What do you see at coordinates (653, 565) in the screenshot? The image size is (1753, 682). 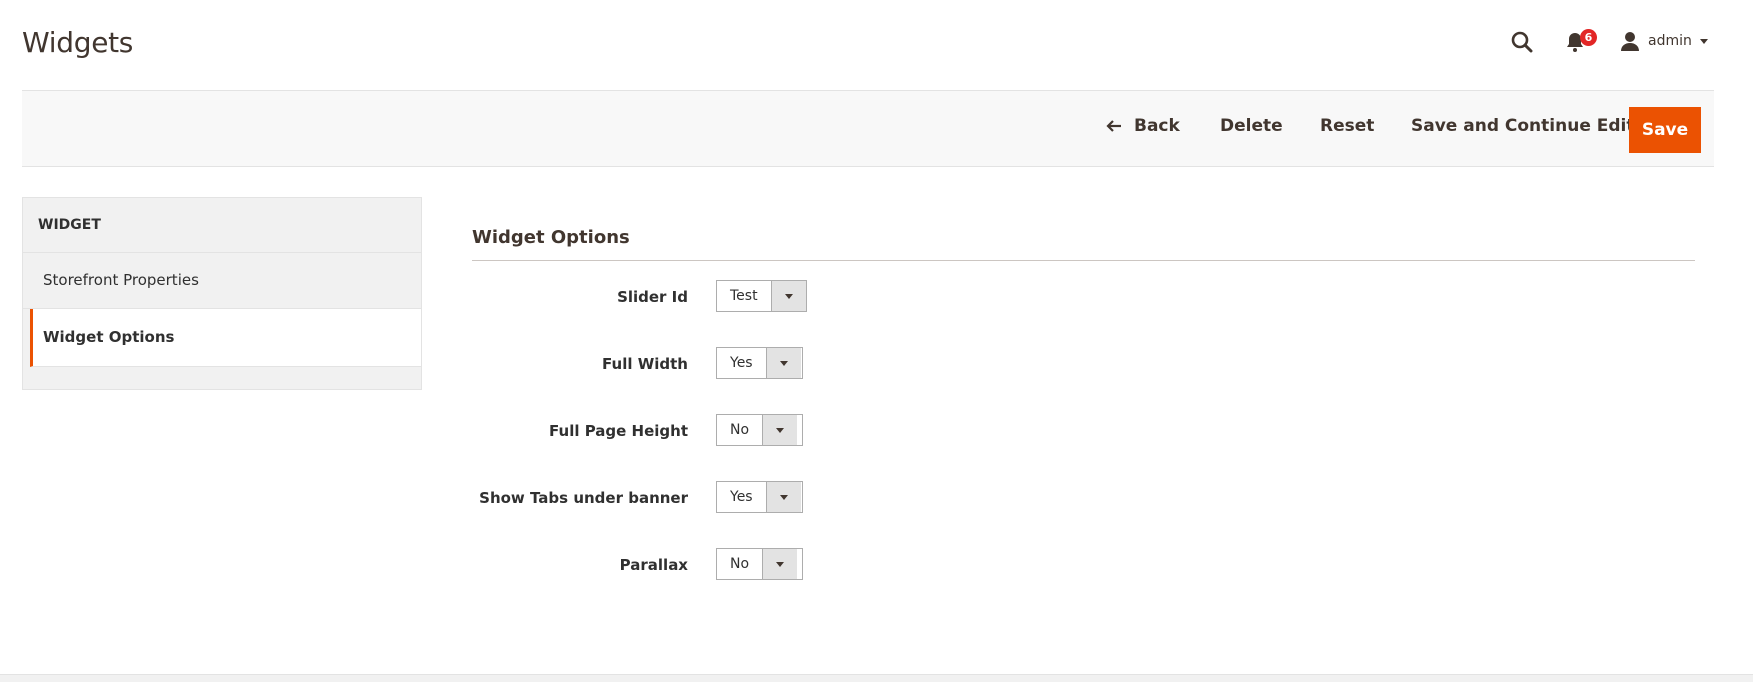 I see `field-label-parallax: Parallax` at bounding box center [653, 565].